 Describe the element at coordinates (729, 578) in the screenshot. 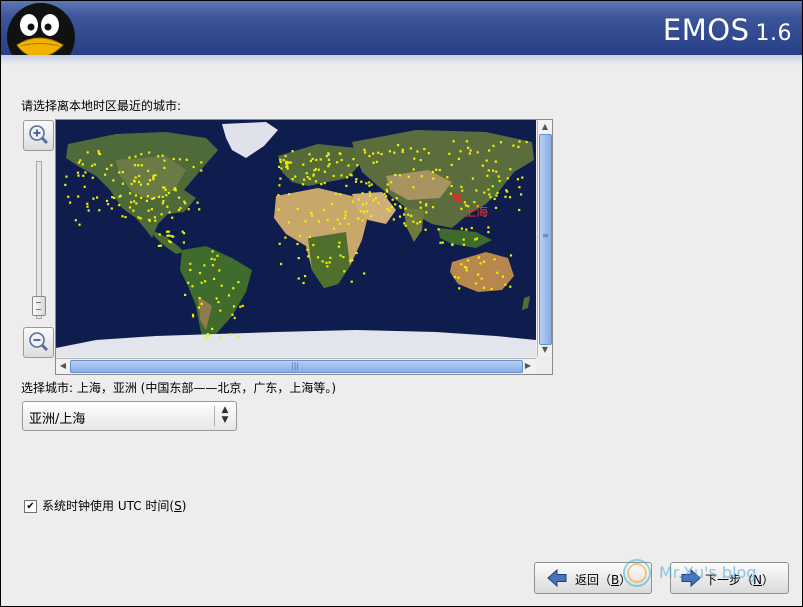

I see `next-button: 下一步（N）` at that location.